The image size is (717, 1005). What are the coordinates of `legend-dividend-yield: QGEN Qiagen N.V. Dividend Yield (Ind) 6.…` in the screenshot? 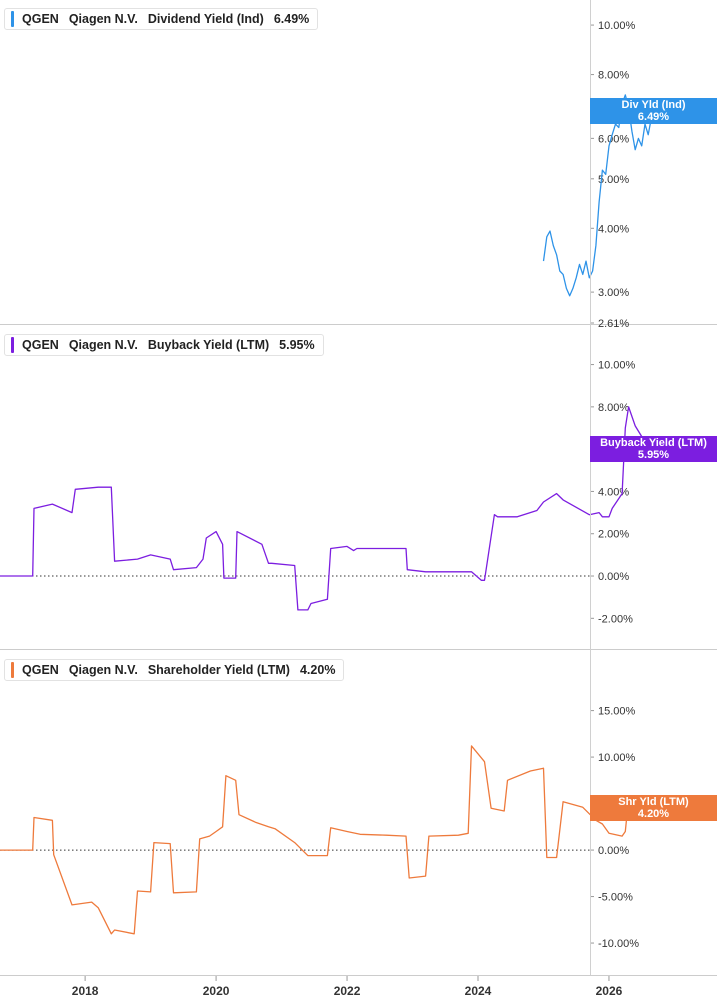 It's located at (161, 19).